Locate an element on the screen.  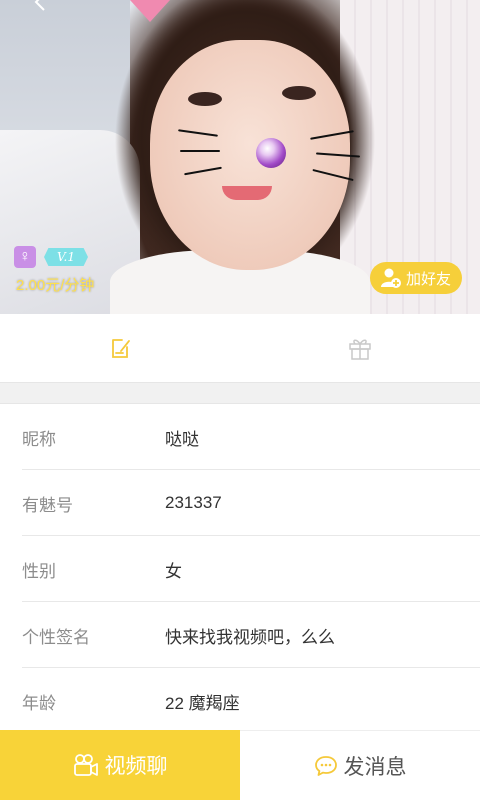
photo-face is located at coordinates (250, 155).